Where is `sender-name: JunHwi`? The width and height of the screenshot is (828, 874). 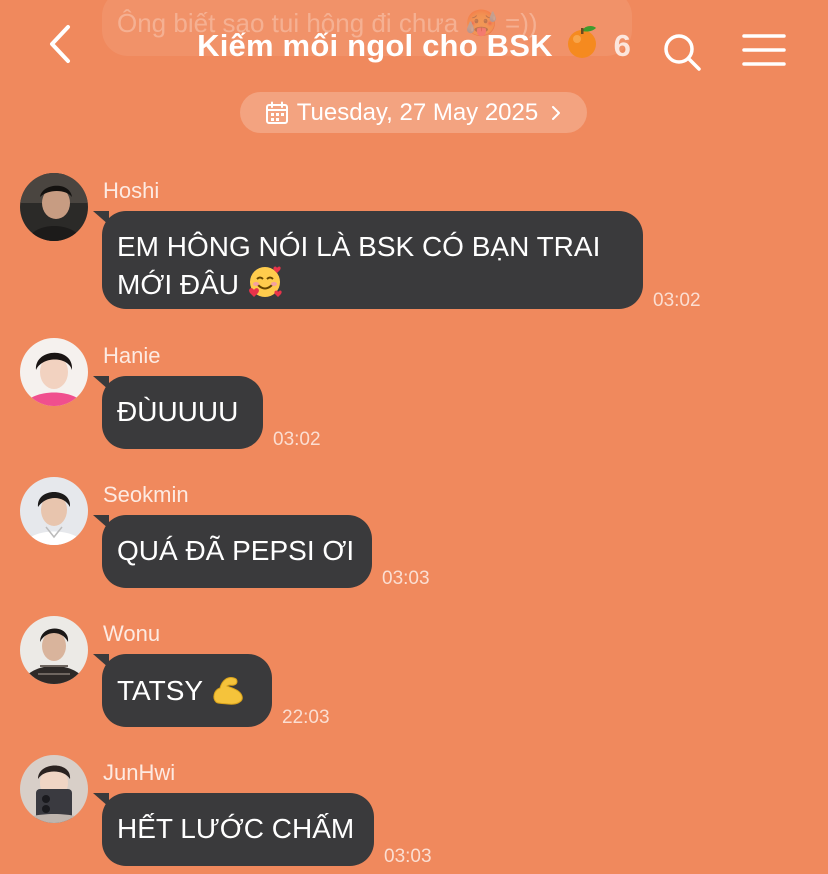
sender-name: JunHwi is located at coordinates (139, 772).